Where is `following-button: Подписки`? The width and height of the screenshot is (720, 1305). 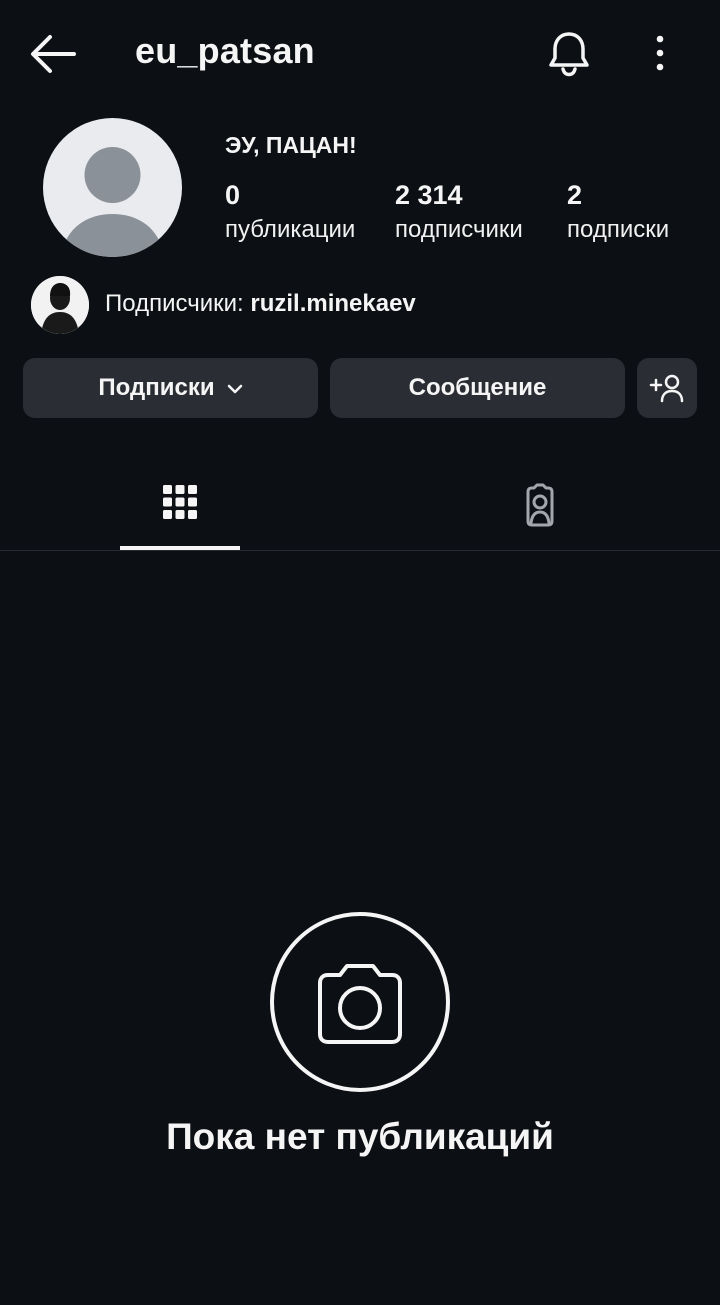 following-button: Подписки is located at coordinates (170, 388).